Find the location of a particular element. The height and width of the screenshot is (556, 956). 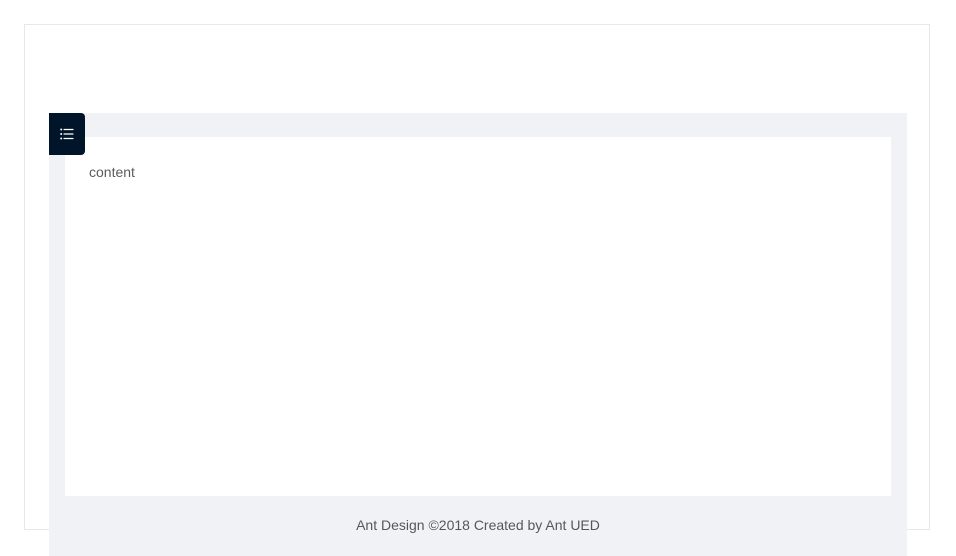

bars-icon is located at coordinates (67, 134).